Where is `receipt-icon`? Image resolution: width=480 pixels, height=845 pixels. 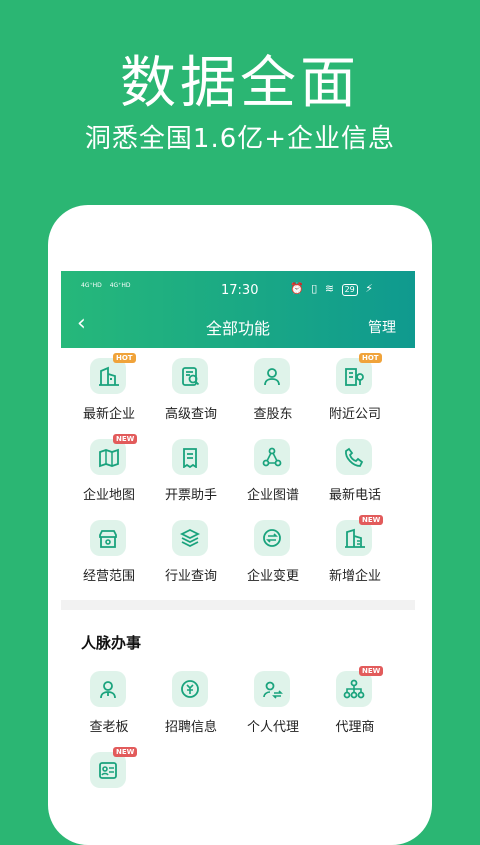 receipt-icon is located at coordinates (190, 457).